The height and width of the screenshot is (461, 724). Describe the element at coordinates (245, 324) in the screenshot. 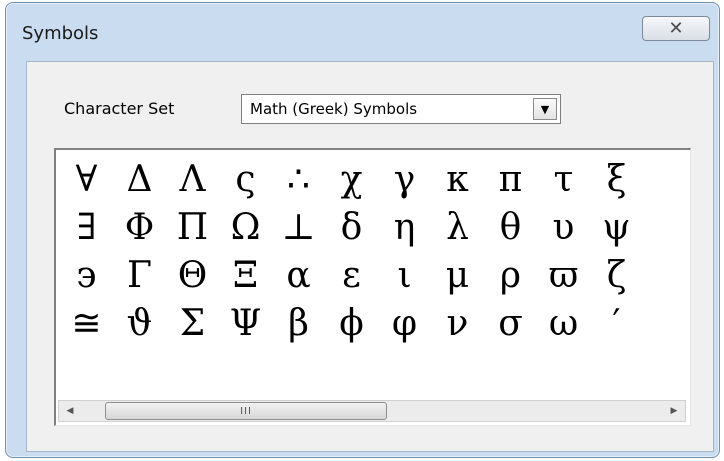

I see `symbol-cell: Ψ` at that location.